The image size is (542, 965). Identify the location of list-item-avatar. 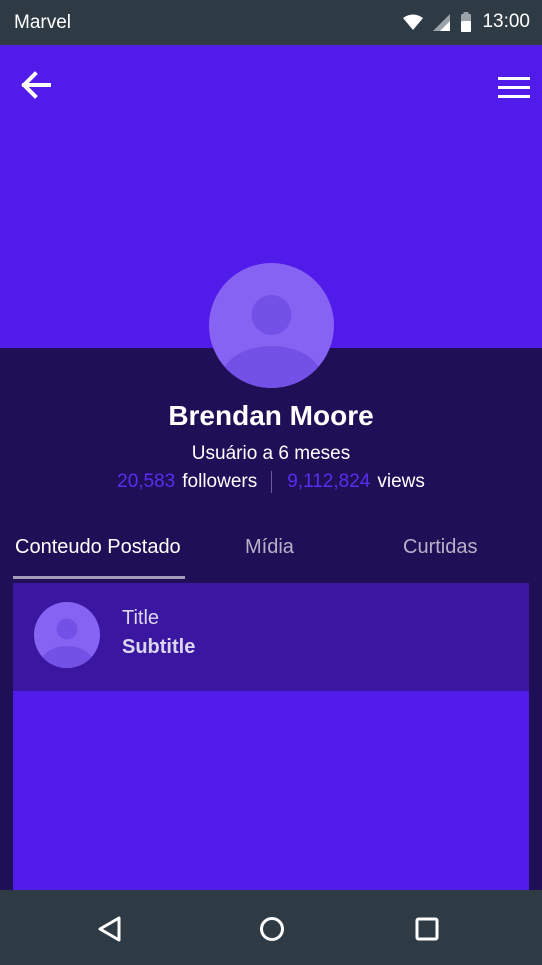
(67, 635).